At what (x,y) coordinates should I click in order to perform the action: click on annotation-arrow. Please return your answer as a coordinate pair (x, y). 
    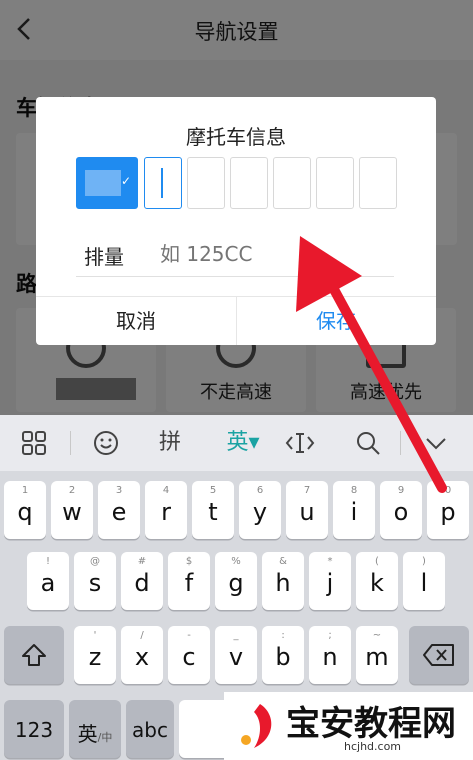
    Looking at the image, I should click on (371, 364).